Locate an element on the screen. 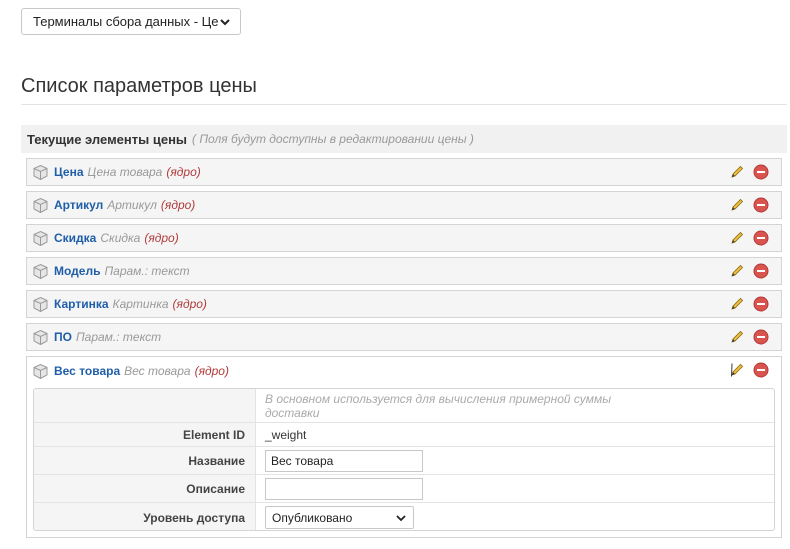 The width and height of the screenshot is (790, 549). item-desc: Скидка is located at coordinates (120, 238).